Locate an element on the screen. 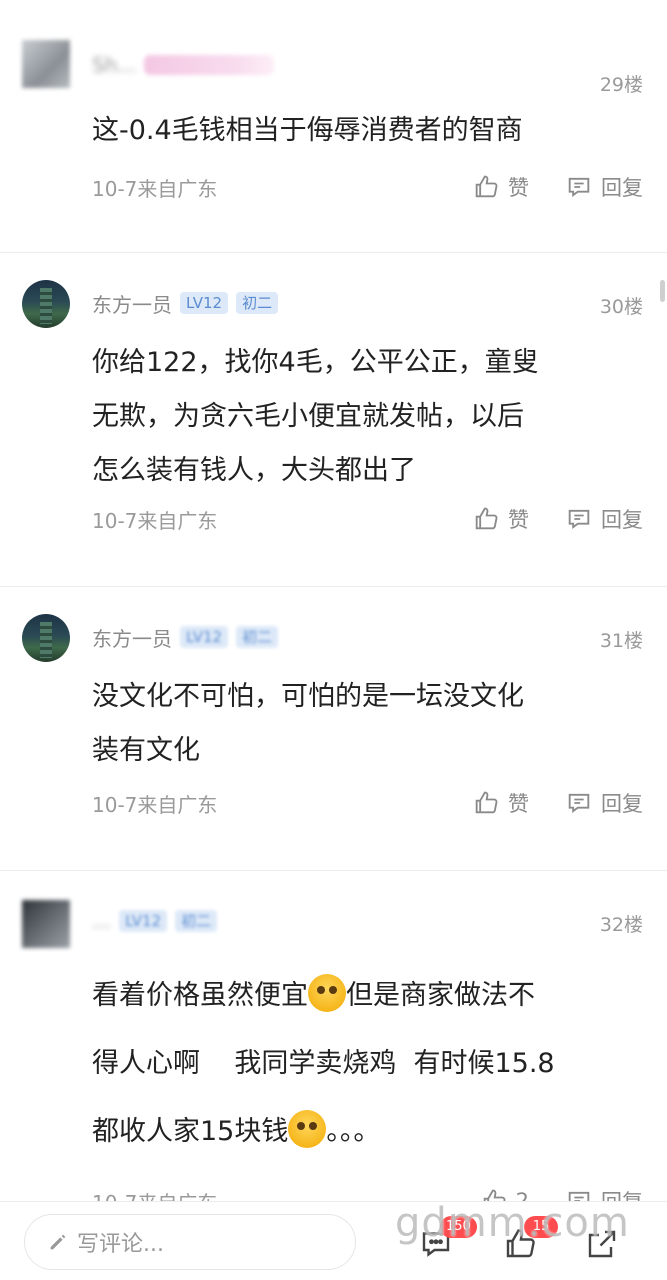  watermark: gdmm.com is located at coordinates (512, 1223).